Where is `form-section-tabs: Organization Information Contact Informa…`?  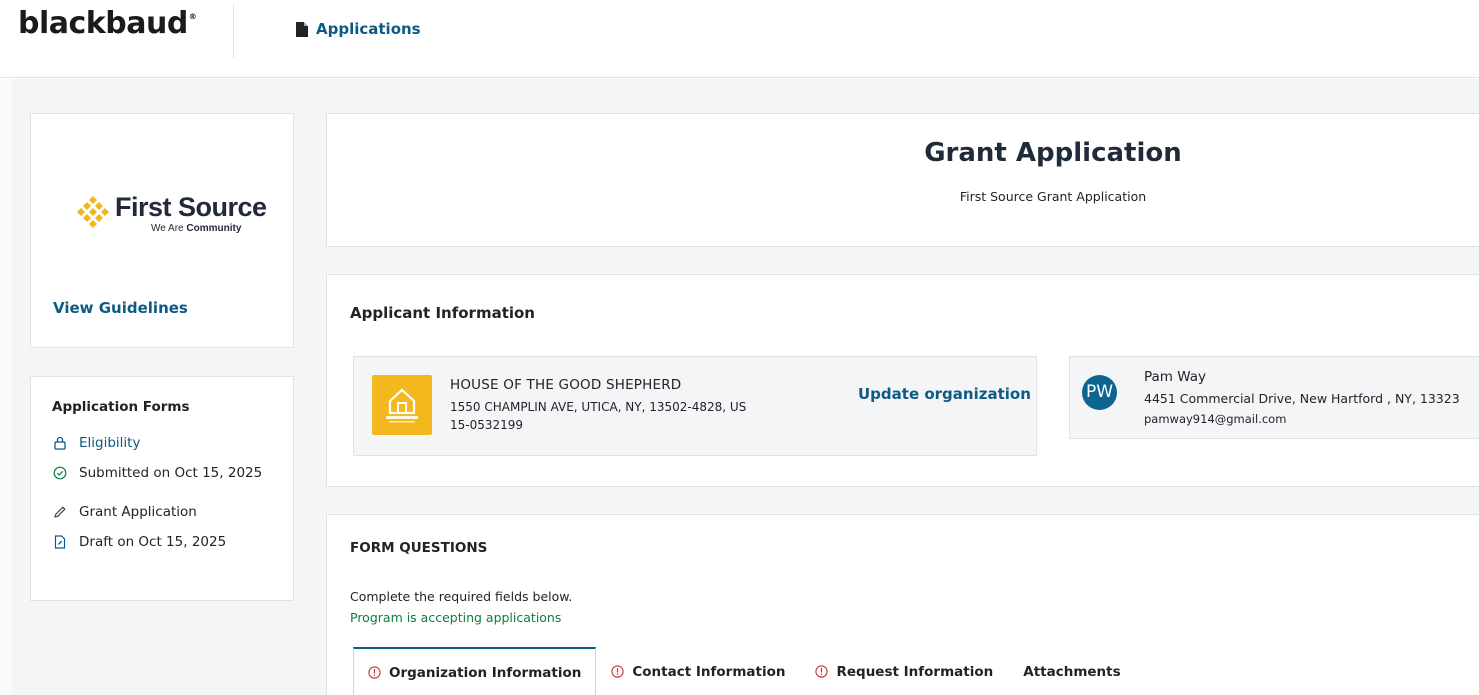 form-section-tabs: Organization Information Contact Informa… is located at coordinates (744, 671).